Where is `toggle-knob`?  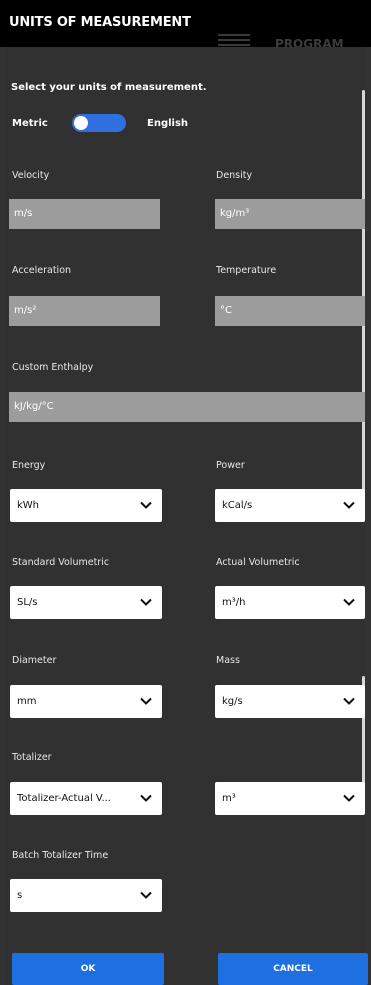
toggle-knob is located at coordinates (81, 123).